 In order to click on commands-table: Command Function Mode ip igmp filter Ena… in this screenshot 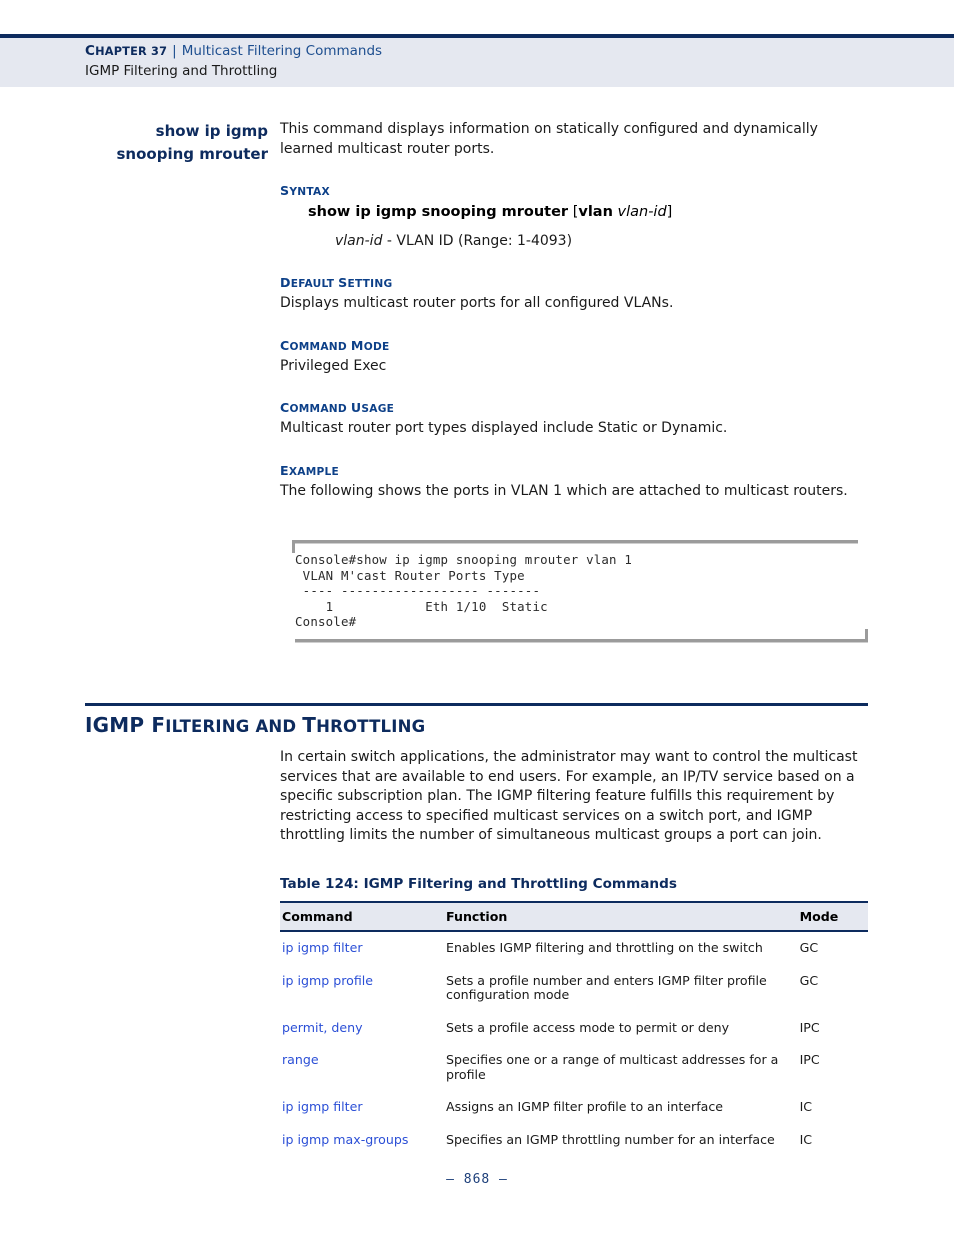, I will do `click(574, 1028)`.